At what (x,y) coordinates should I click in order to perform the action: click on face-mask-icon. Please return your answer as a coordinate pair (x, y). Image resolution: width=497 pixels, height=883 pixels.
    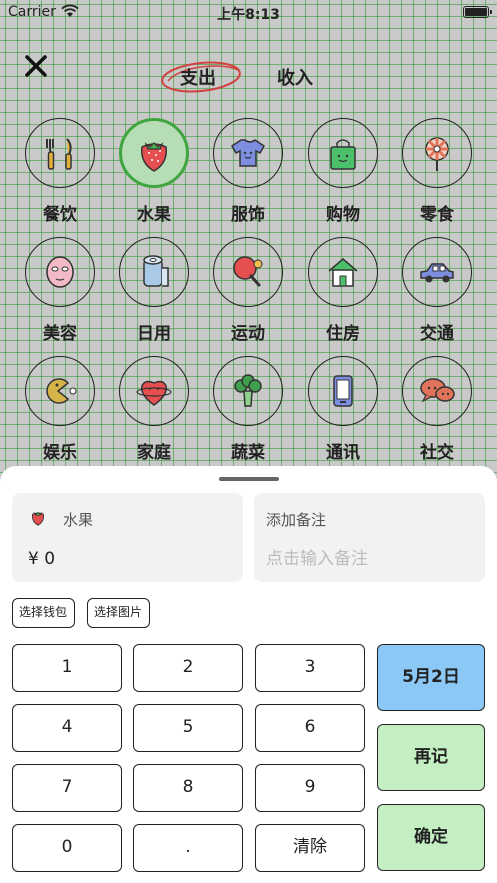
    Looking at the image, I should click on (60, 272).